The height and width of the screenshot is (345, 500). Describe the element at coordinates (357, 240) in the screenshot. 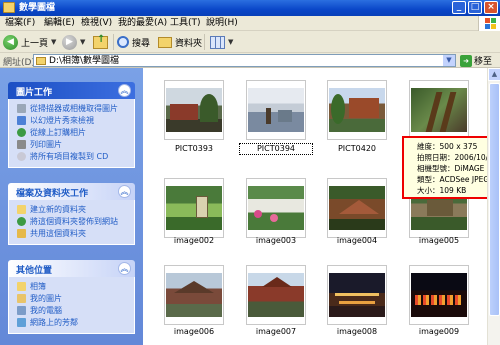

I see `thumbnail-caption: image004` at that location.